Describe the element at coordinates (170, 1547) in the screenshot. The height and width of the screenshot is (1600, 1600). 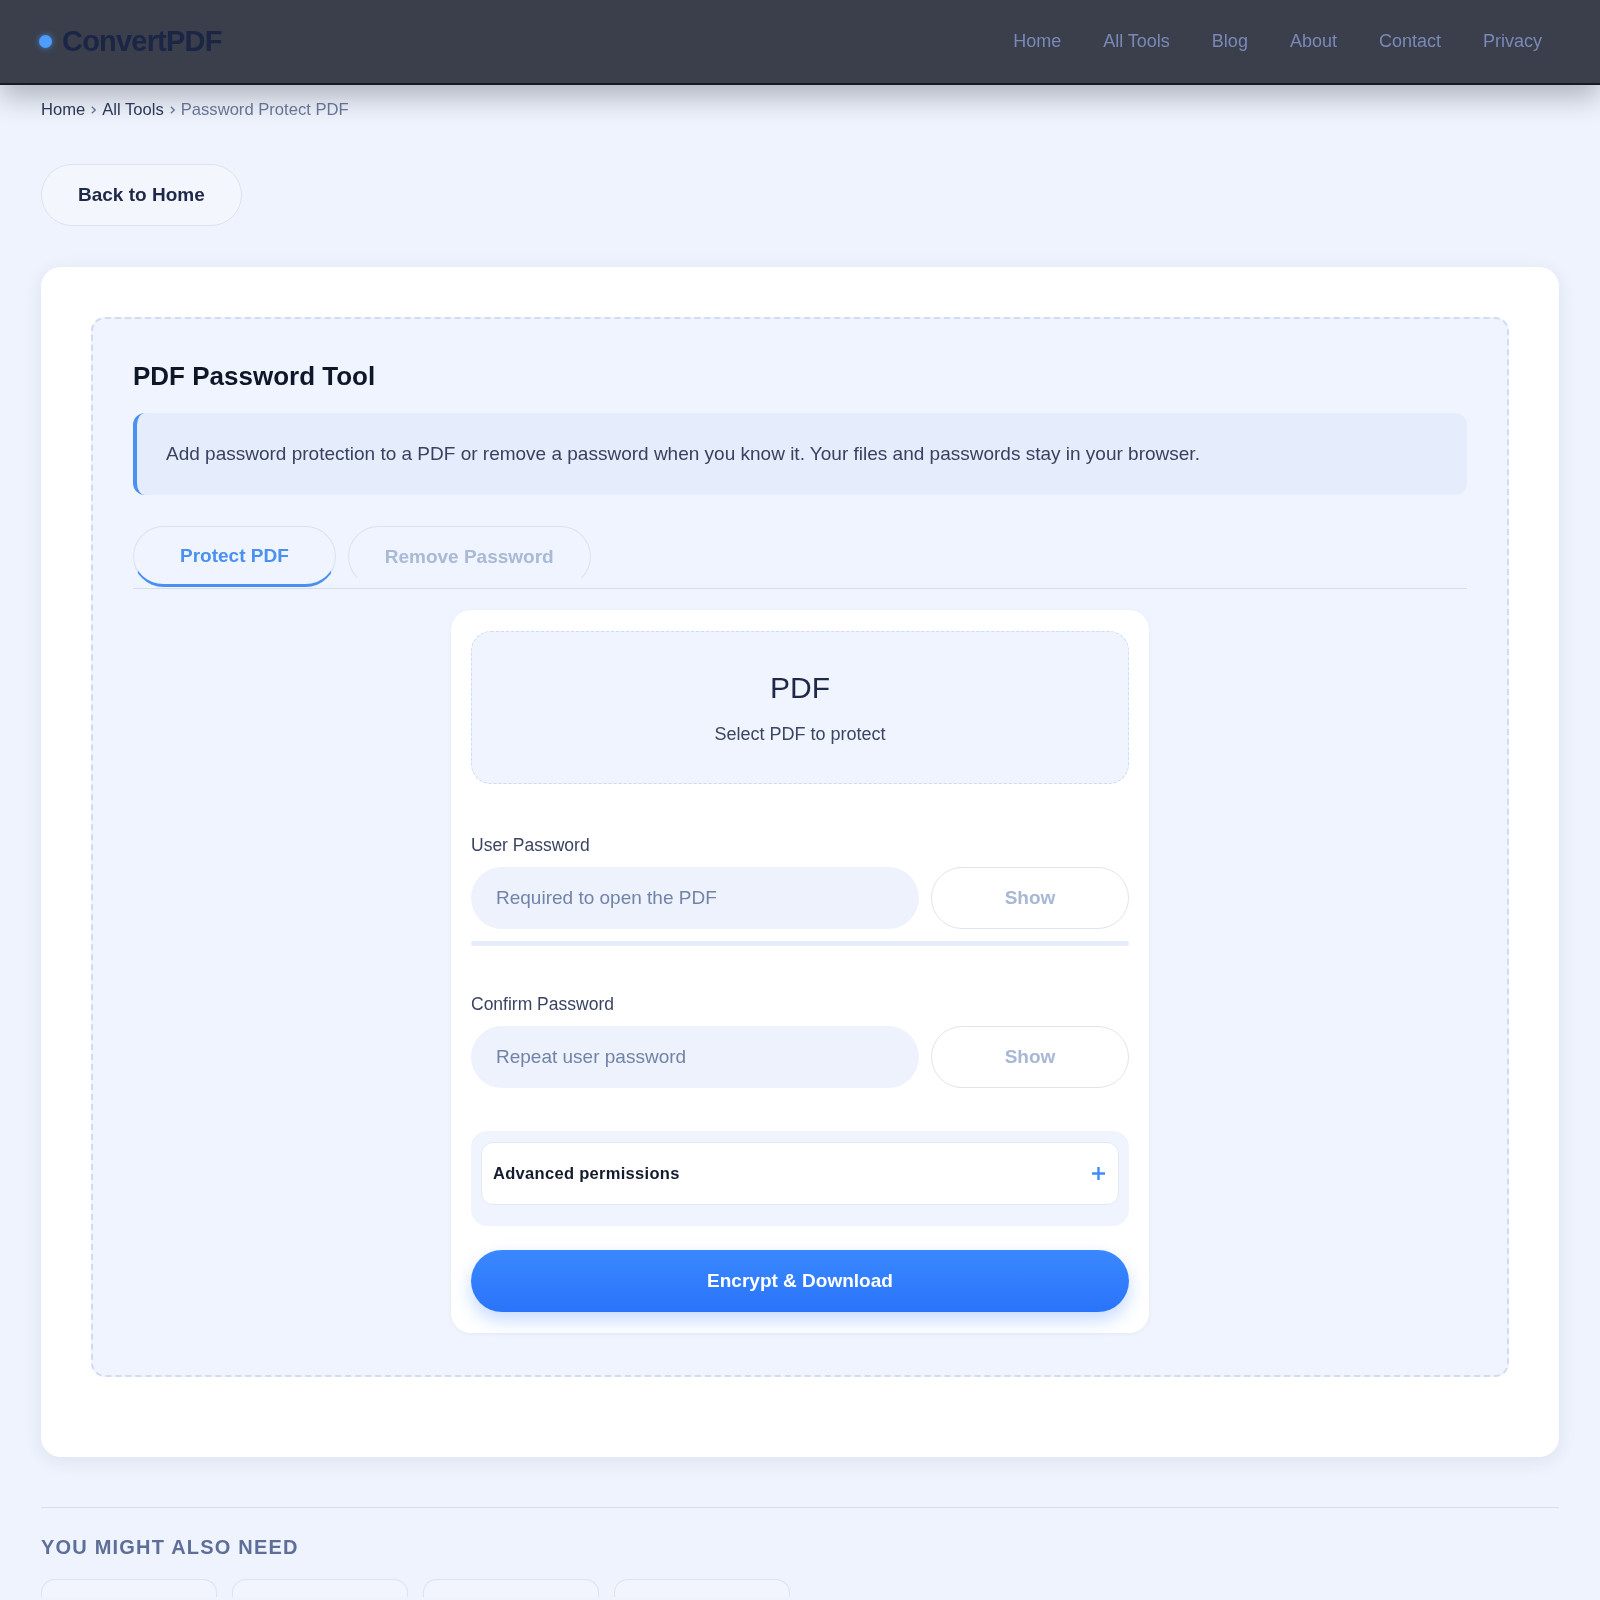
I see `section-heading: YOU MIGHT ALSO NEED` at that location.